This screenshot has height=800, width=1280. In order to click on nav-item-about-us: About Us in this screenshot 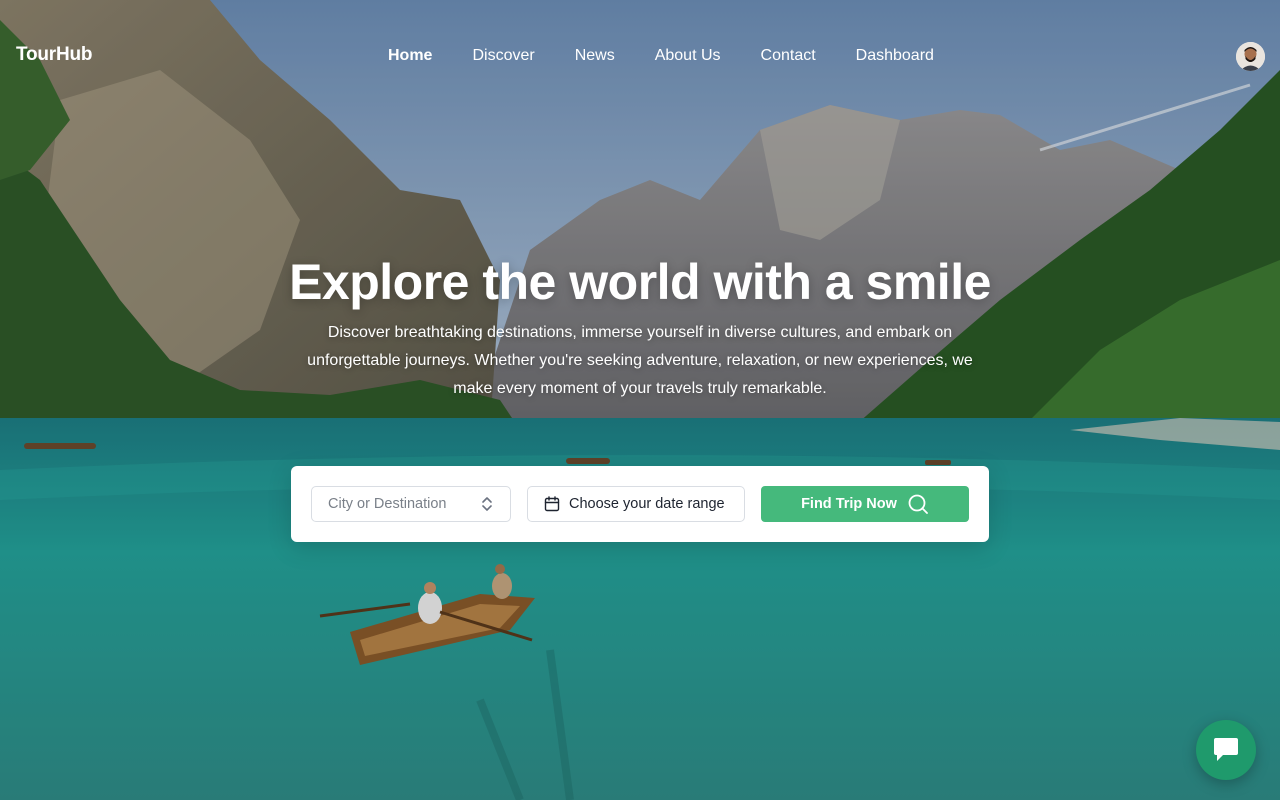, I will do `click(688, 56)`.